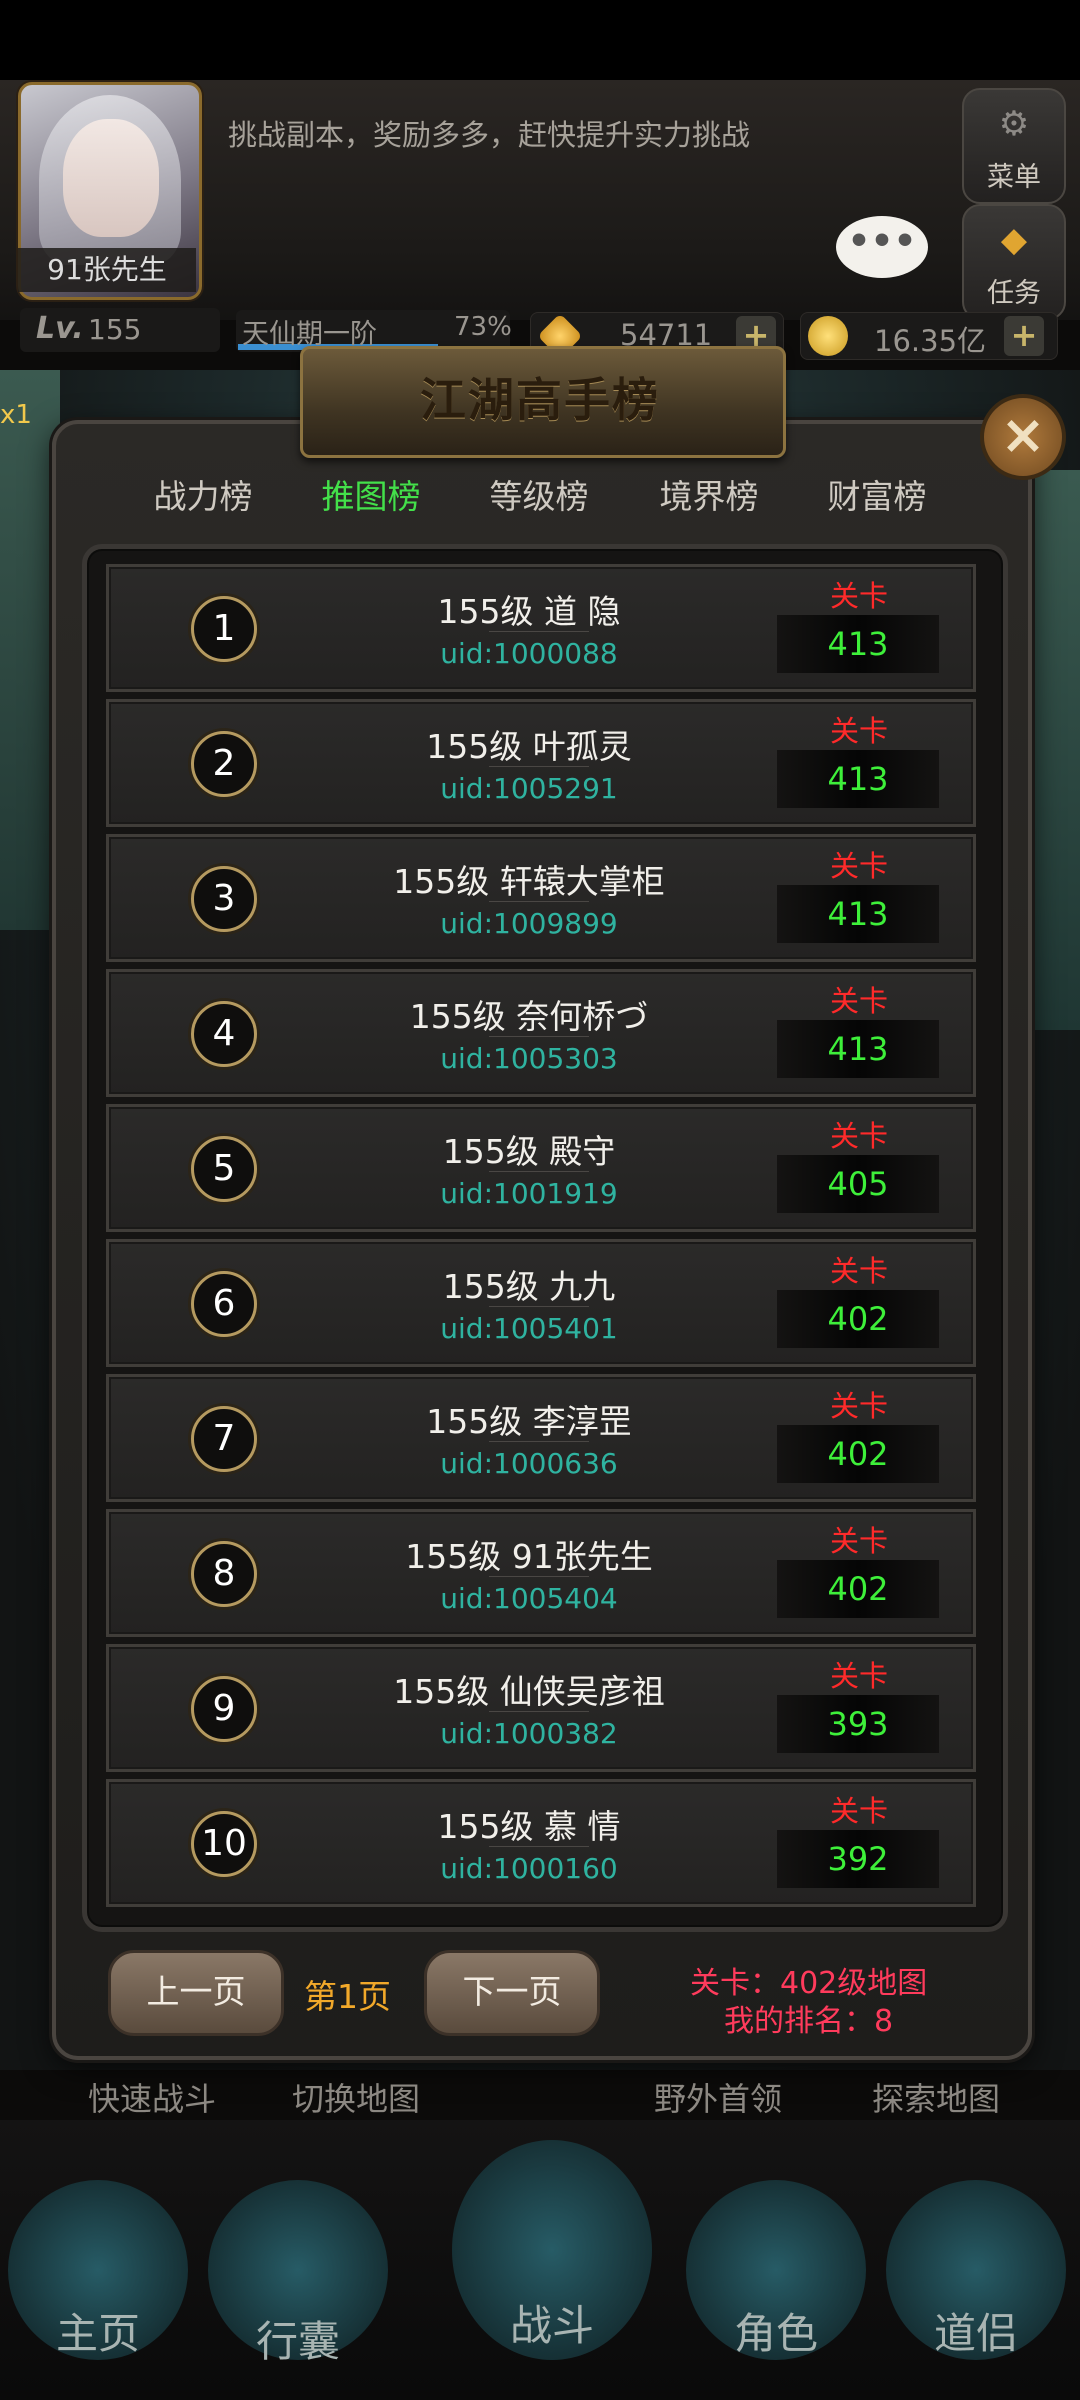  What do you see at coordinates (540, 40) in the screenshot?
I see `status-bar` at bounding box center [540, 40].